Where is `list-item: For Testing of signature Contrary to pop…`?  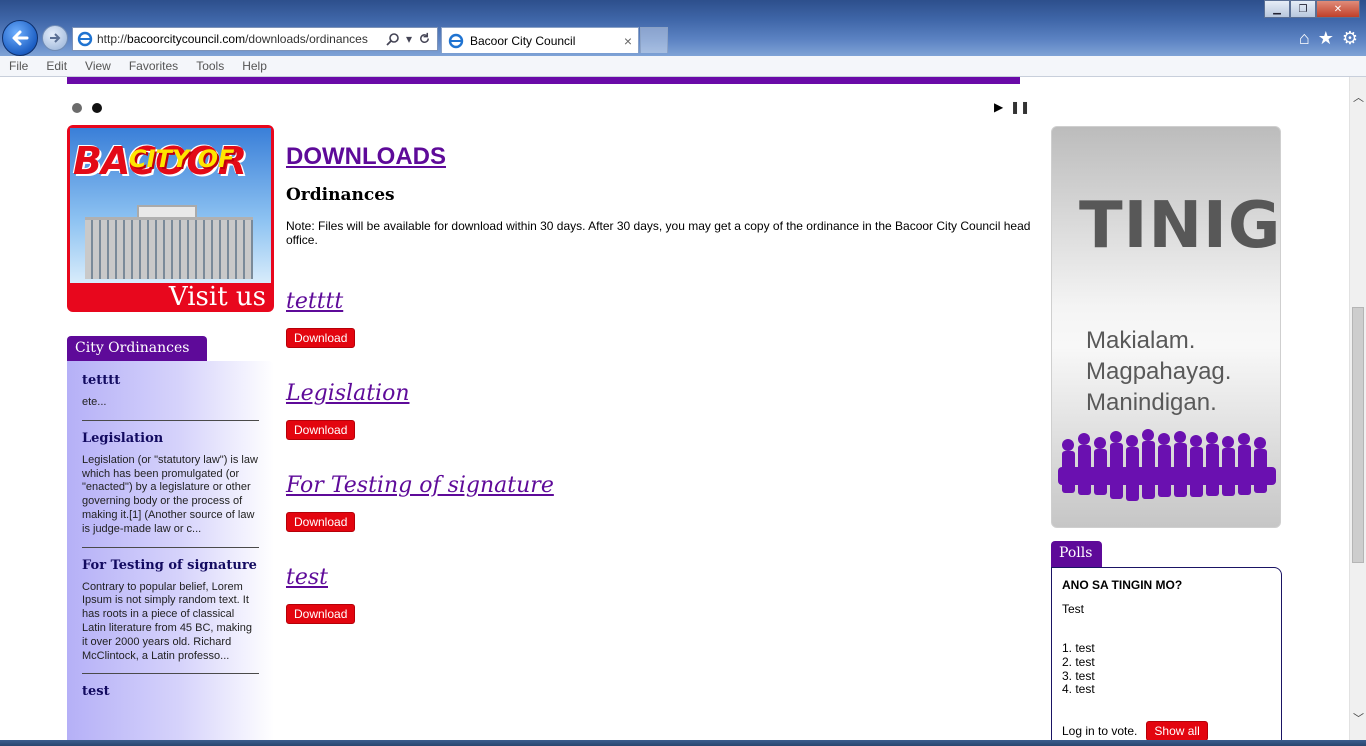 list-item: For Testing of signature Contrary to pop… is located at coordinates (170, 616).